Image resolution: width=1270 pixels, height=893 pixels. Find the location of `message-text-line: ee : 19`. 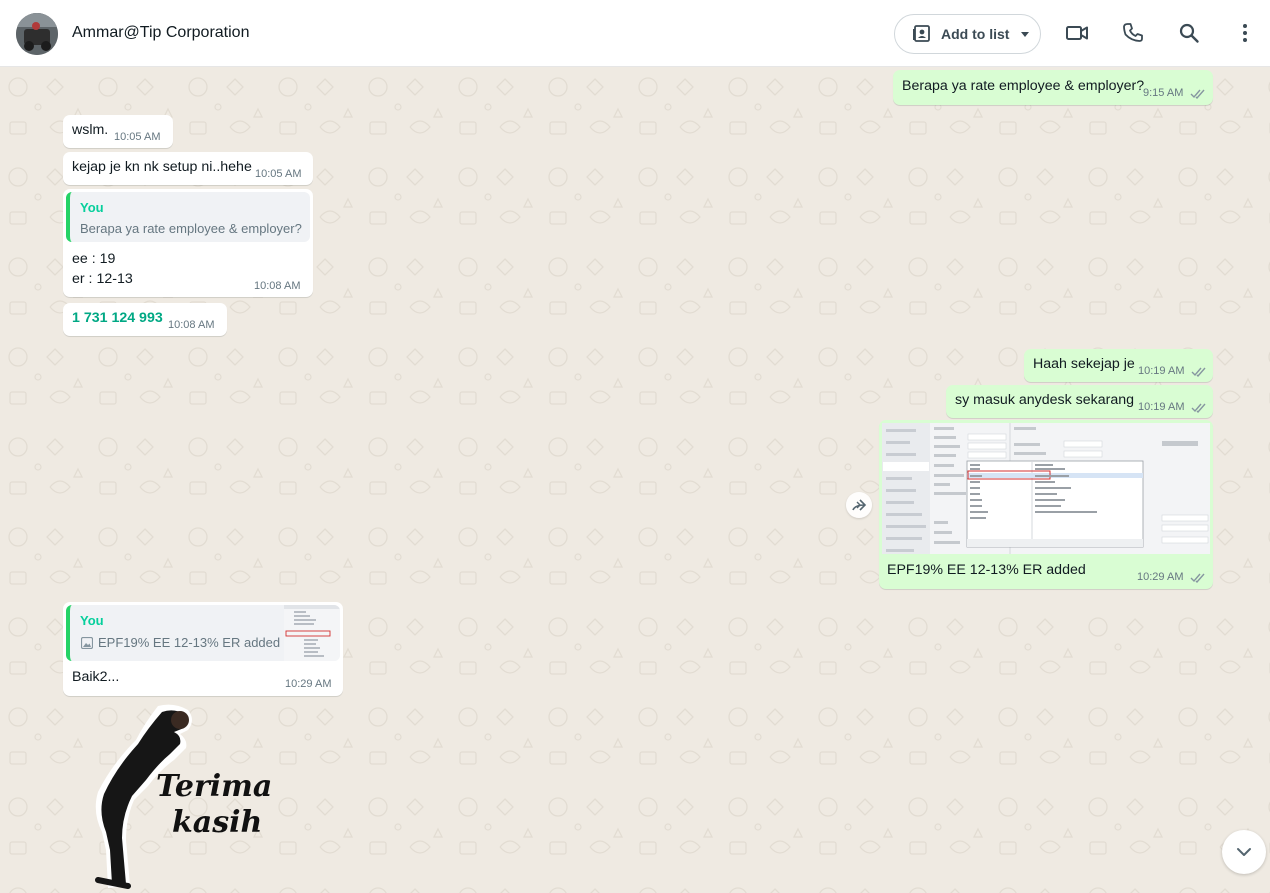

message-text-line: ee : 19 is located at coordinates (94, 259).